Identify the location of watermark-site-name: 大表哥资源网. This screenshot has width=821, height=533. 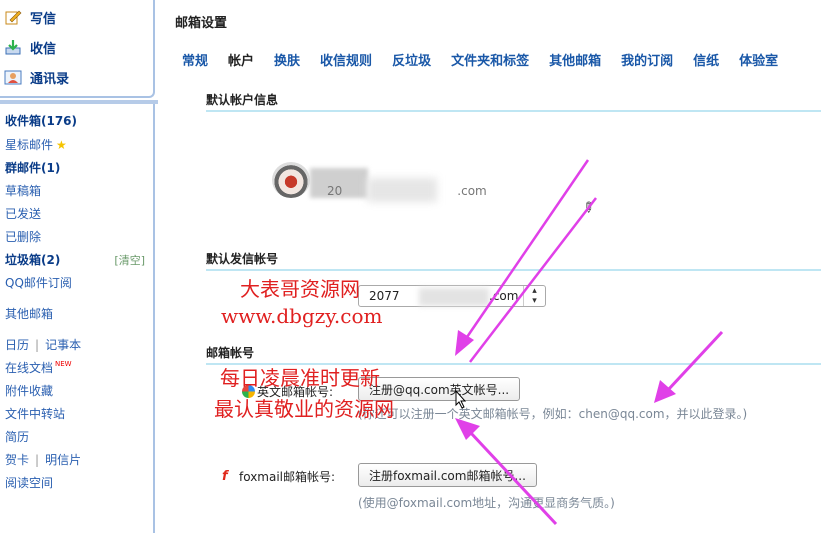
(300, 289).